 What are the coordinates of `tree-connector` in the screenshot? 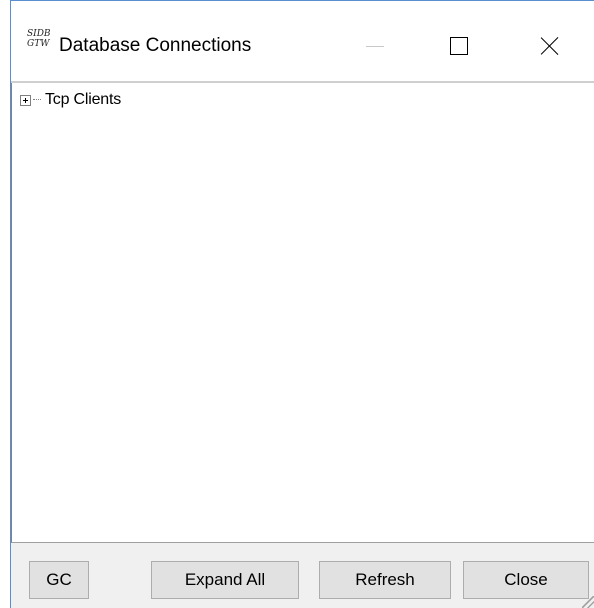 It's located at (37, 100).